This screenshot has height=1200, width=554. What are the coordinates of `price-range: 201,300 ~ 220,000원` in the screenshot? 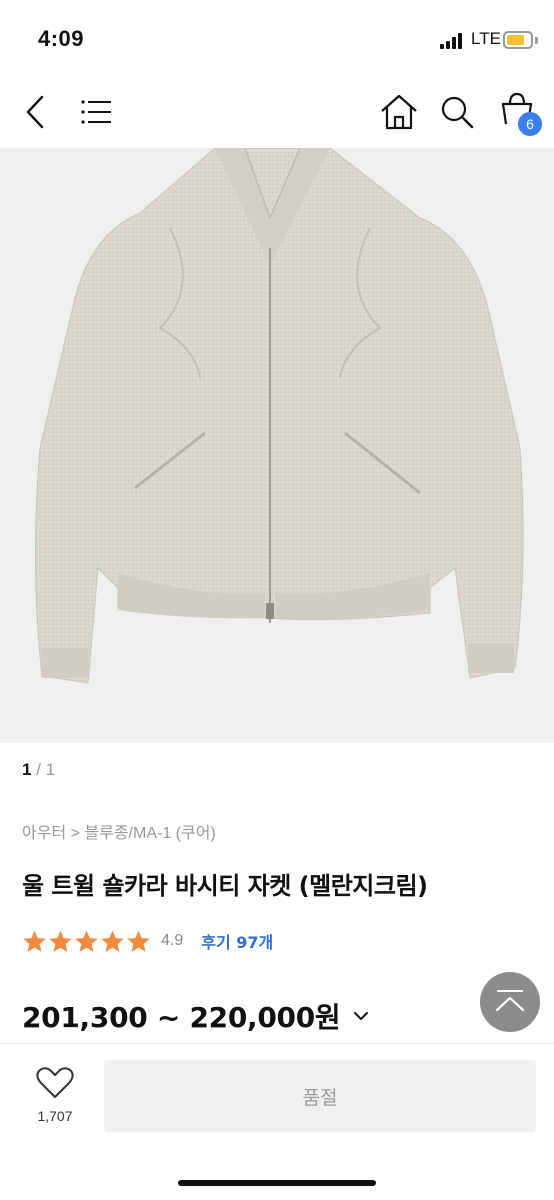 It's located at (181, 1017).